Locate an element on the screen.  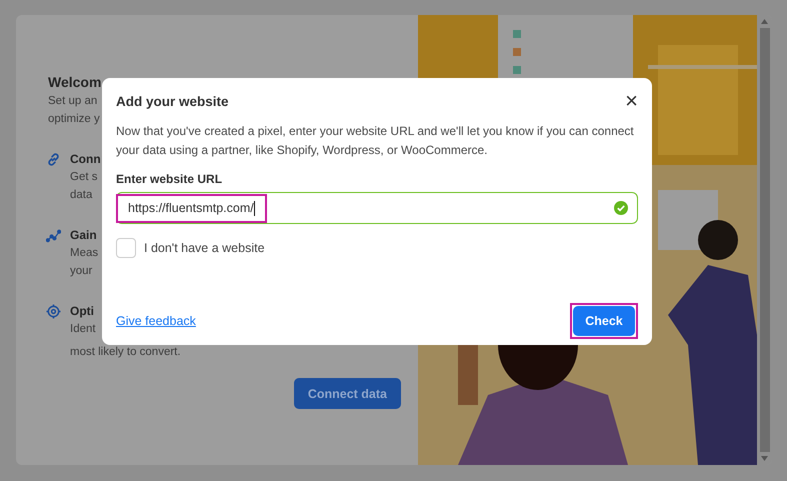
feature-text: your is located at coordinates (81, 271).